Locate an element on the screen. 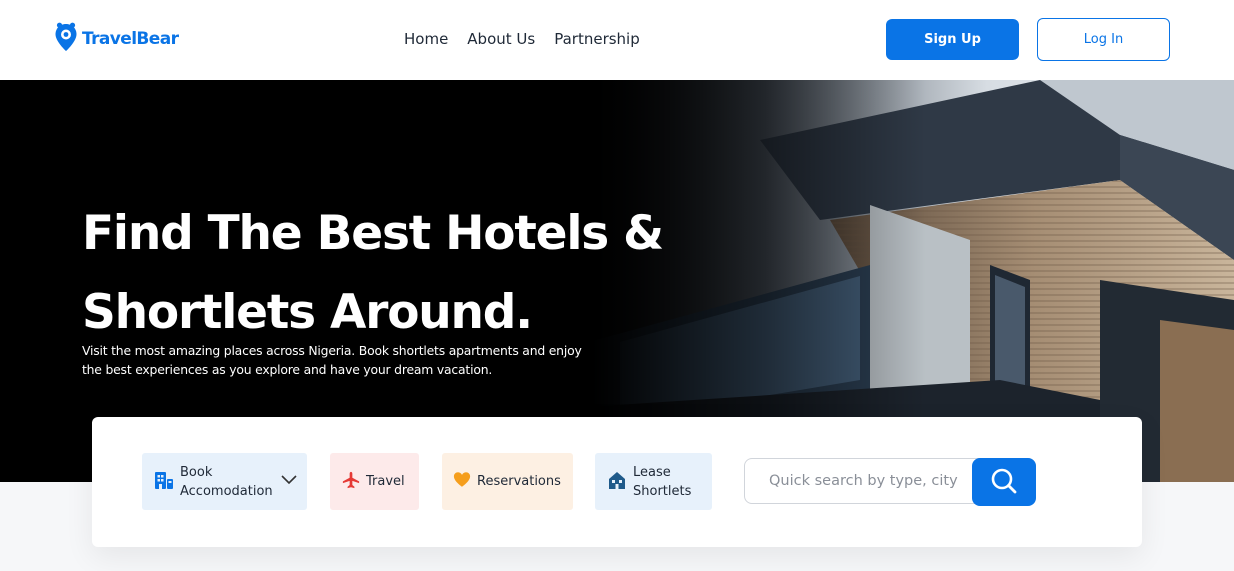  logo: TravelBear is located at coordinates (116, 39).